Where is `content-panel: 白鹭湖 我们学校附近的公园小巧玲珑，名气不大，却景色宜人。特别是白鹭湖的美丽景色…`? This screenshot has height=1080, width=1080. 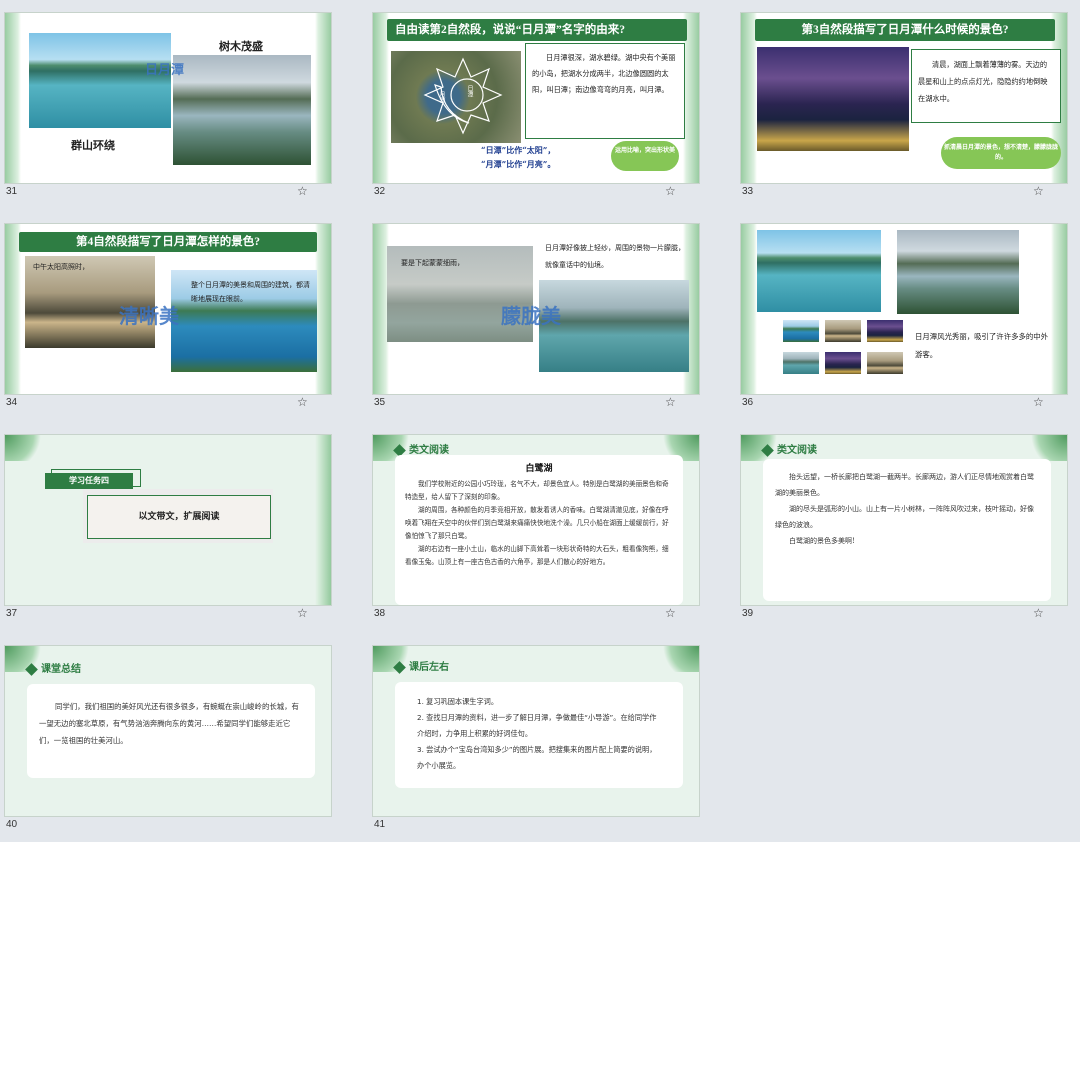
content-panel: 白鹭湖 我们学校附近的公园小巧玲珑，名气不大，却景色宜人。特别是白鹭湖的美丽景色… is located at coordinates (539, 530).